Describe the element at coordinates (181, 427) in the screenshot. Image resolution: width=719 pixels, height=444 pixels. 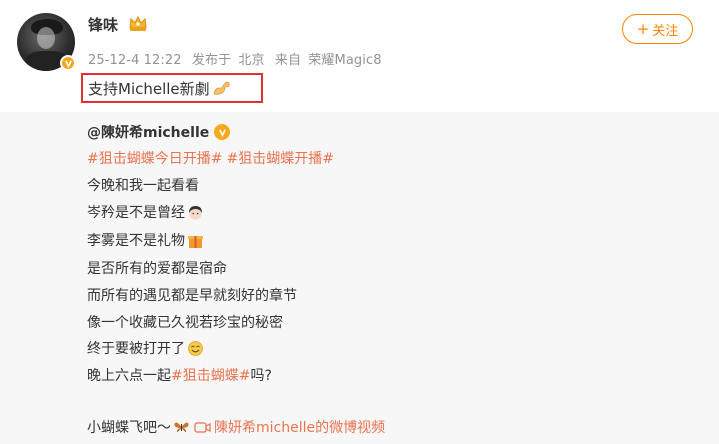
I see `butterfly-emoji` at that location.